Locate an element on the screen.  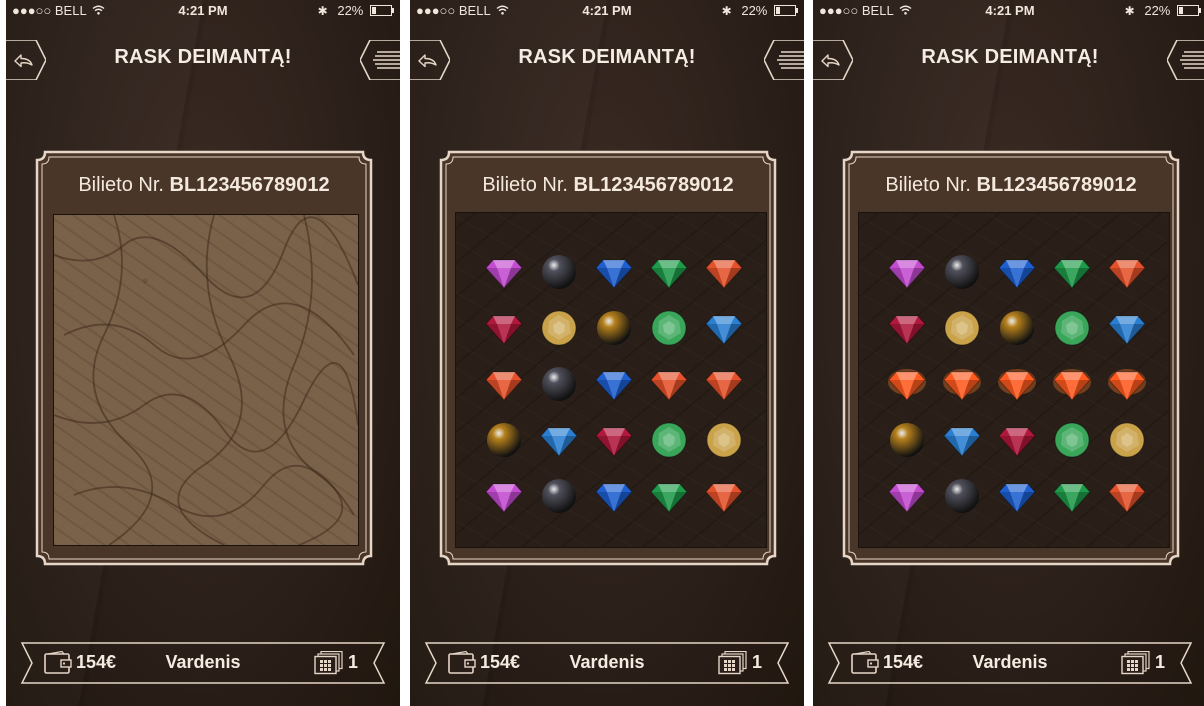
cracked-texture is located at coordinates (206, 380).